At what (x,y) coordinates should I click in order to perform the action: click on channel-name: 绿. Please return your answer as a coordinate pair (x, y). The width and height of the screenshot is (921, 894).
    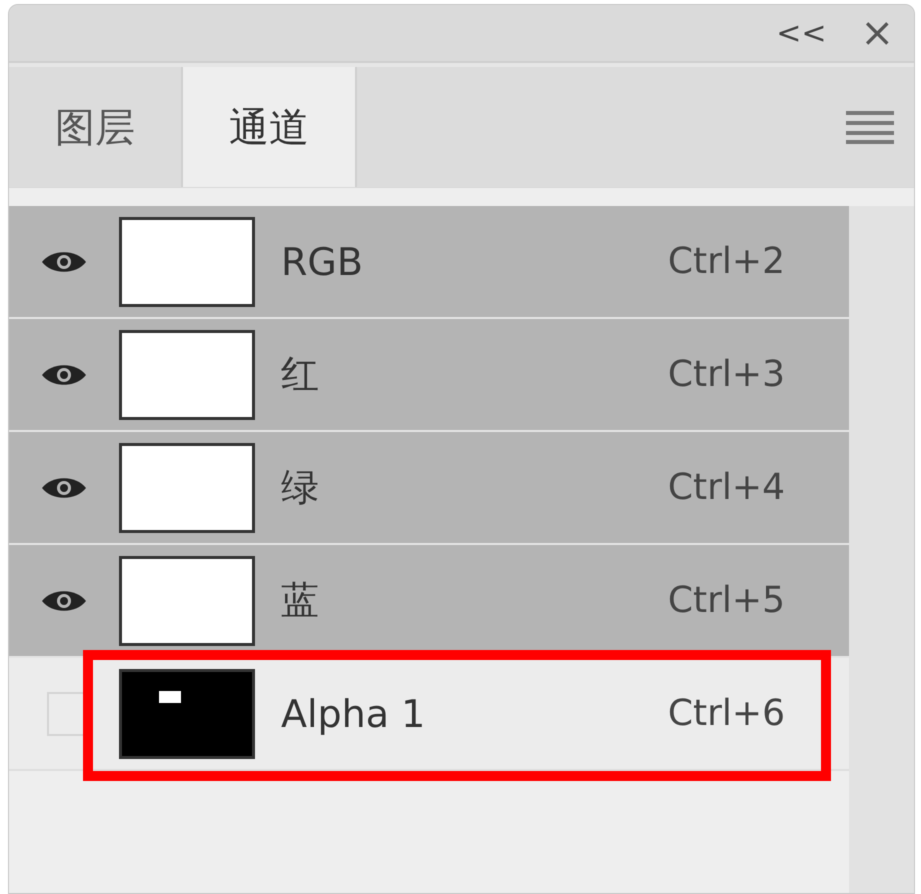
    Looking at the image, I should click on (300, 487).